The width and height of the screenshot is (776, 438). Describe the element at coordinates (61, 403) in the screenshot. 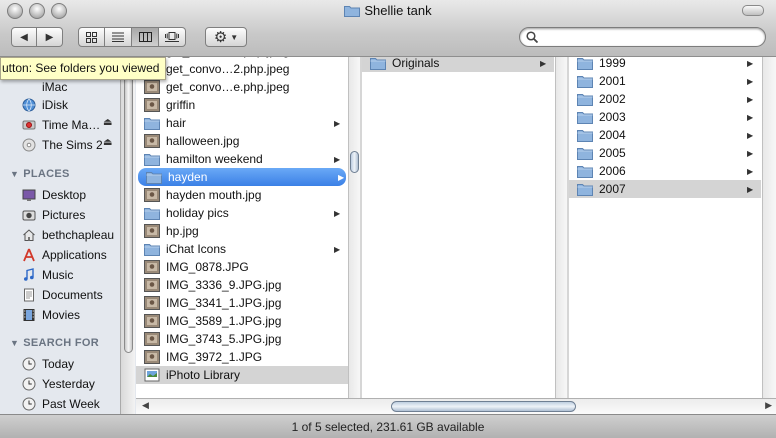

I see `sidebar-item-past-week: Past Week` at that location.